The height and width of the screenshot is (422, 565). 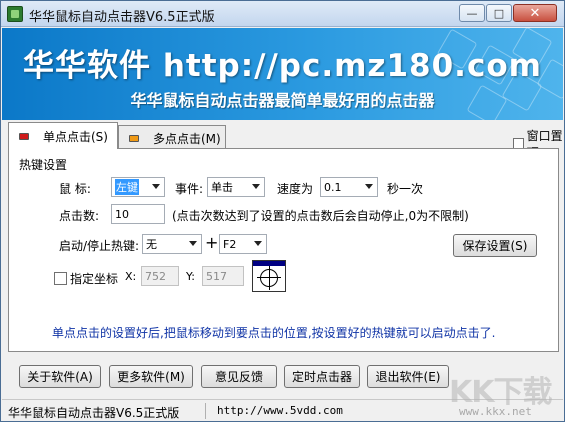 What do you see at coordinates (472, 13) in the screenshot?
I see `minimize-button: —` at bounding box center [472, 13].